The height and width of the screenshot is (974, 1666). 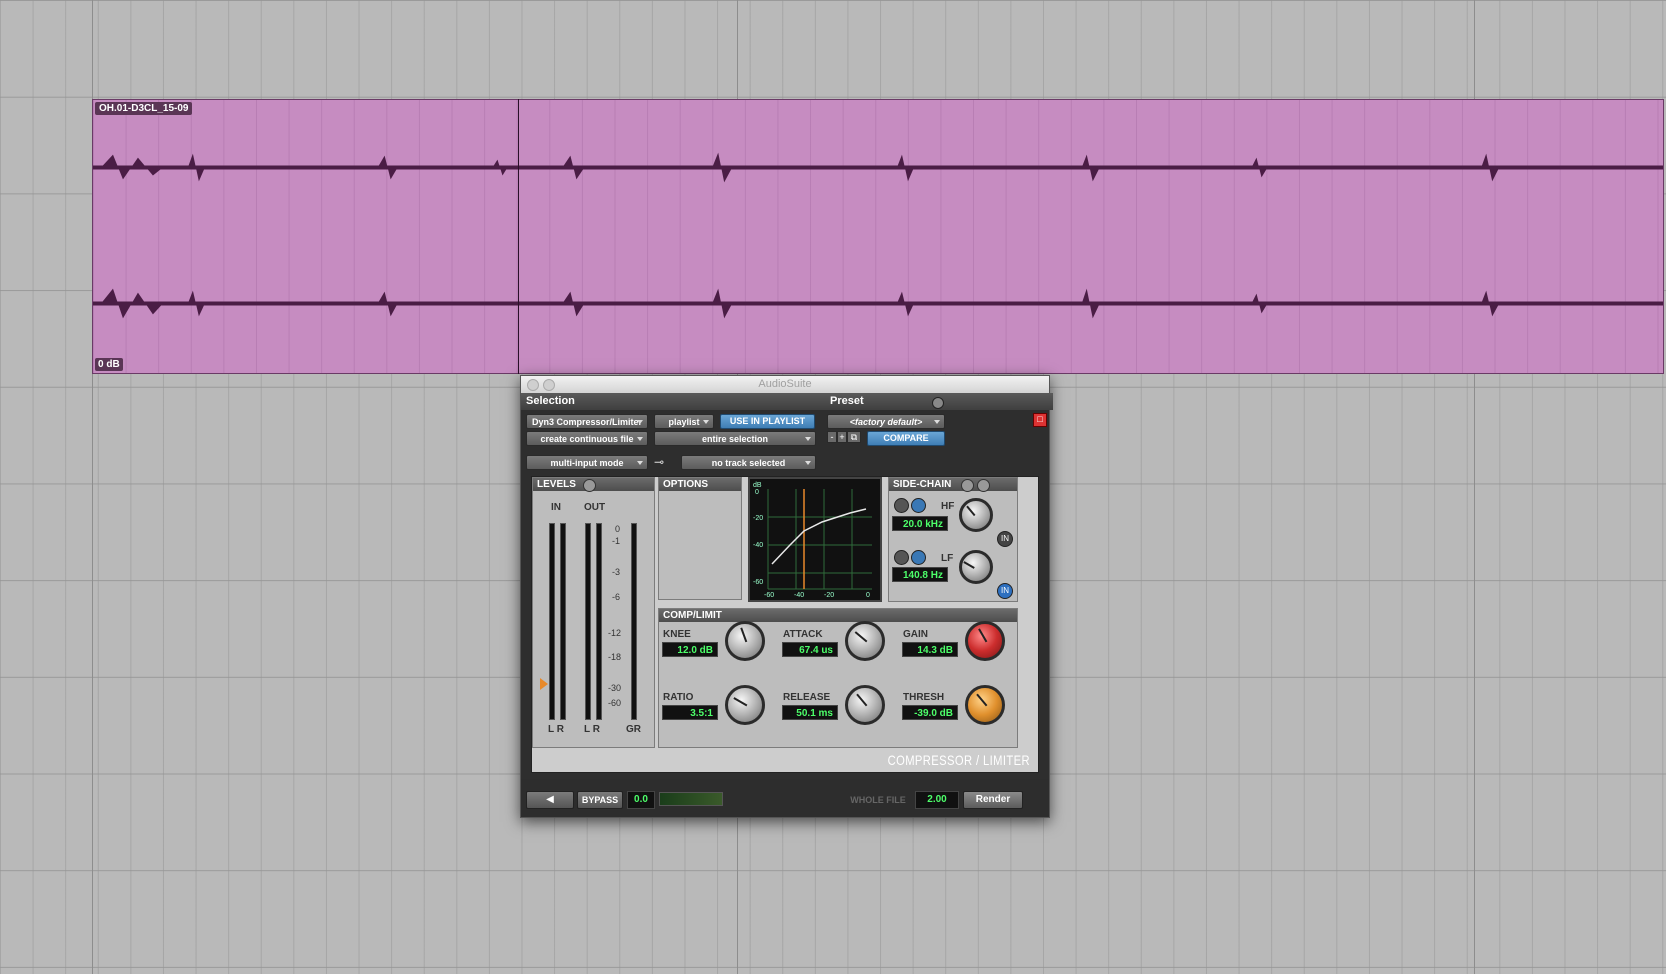 I want to click on preset-copy-icon: ⧉, so click(x=854, y=437).